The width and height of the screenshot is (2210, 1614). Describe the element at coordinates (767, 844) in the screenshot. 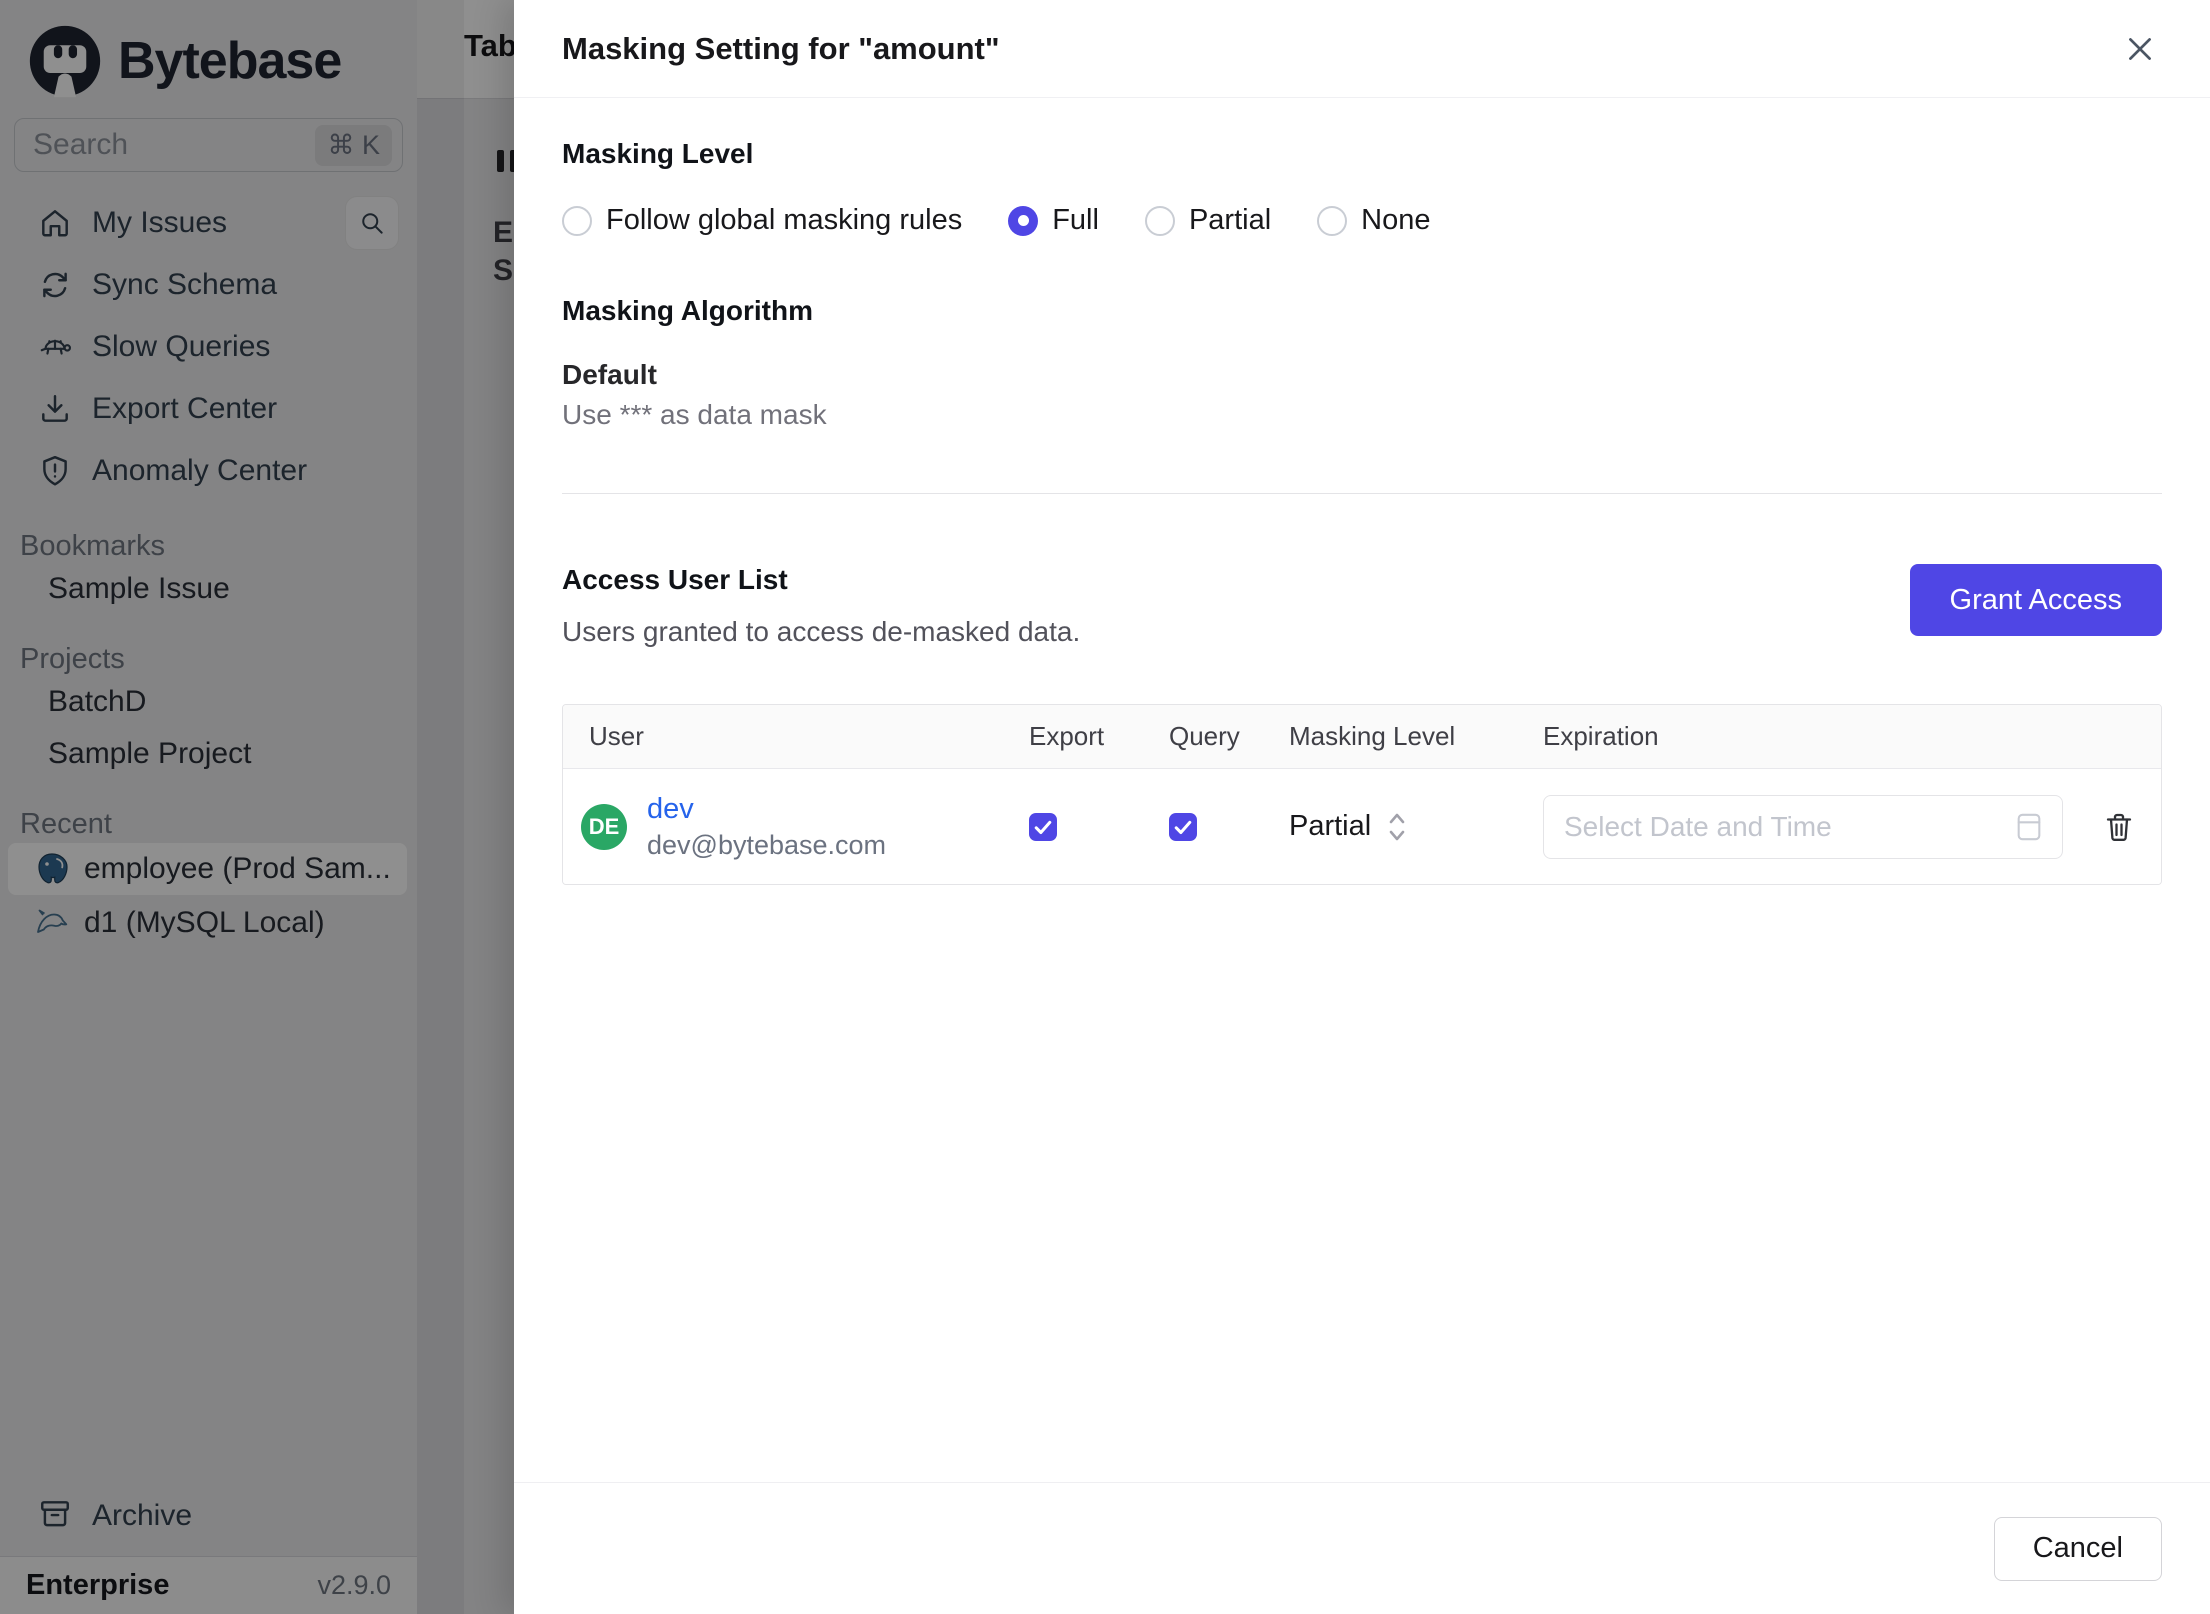

I see `user-email: dev@bytebase.com` at that location.